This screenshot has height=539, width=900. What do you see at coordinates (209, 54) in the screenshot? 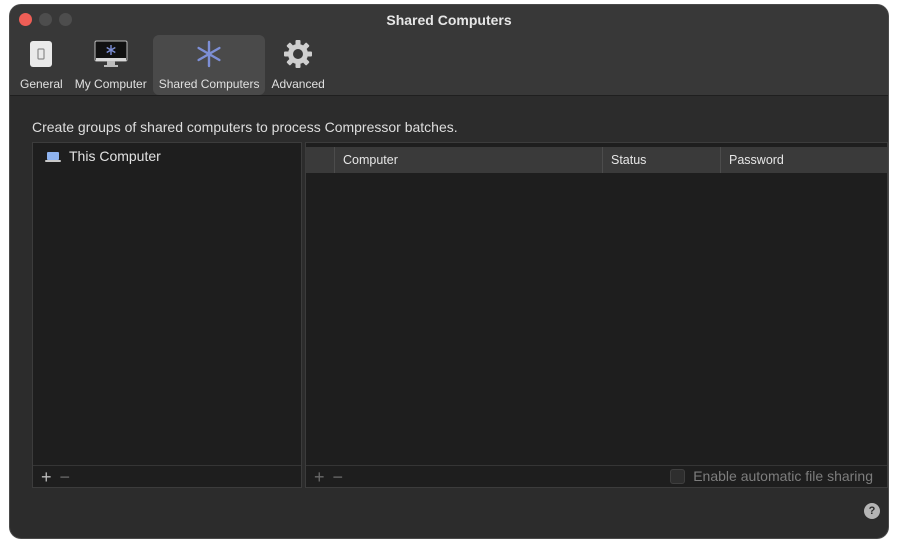
I see `network-icon` at bounding box center [209, 54].